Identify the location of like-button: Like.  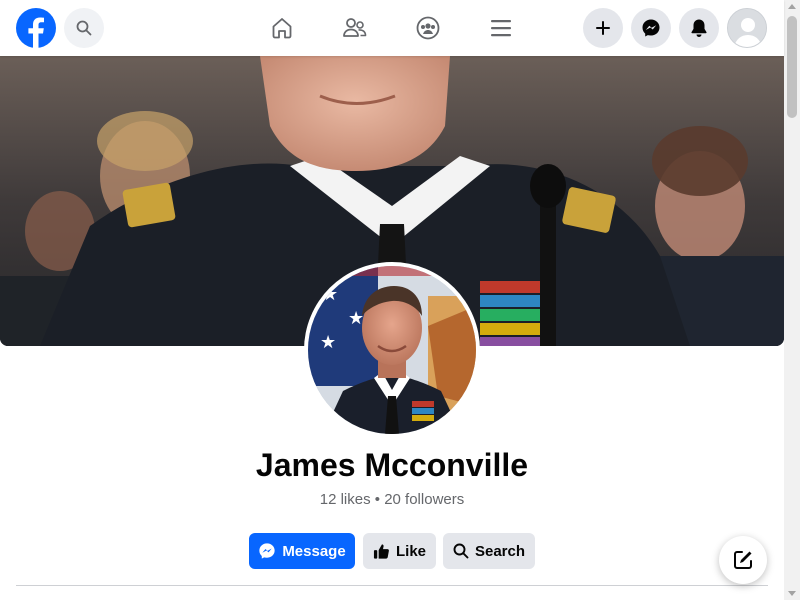
(399, 551).